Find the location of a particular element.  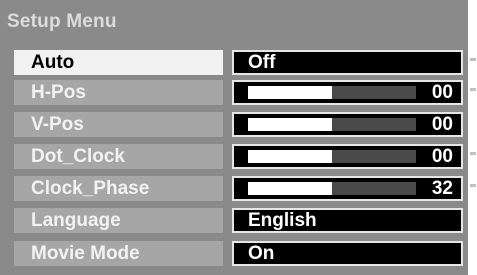

menu-row-v-pos: V-Pos 00 is located at coordinates (239, 124).